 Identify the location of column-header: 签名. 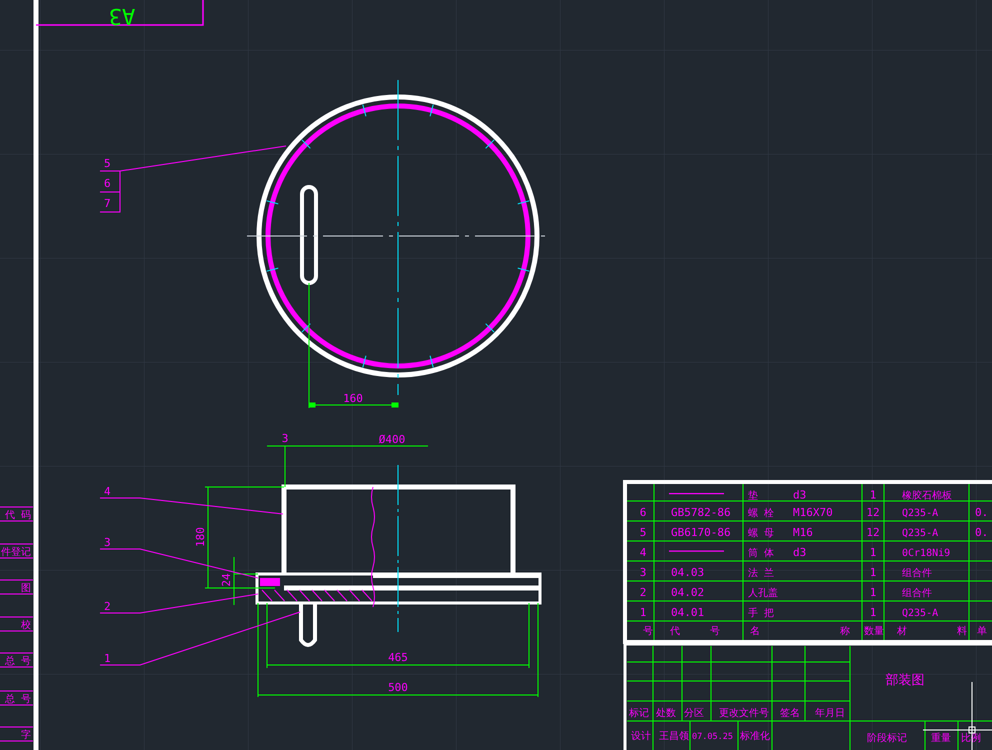
(790, 713).